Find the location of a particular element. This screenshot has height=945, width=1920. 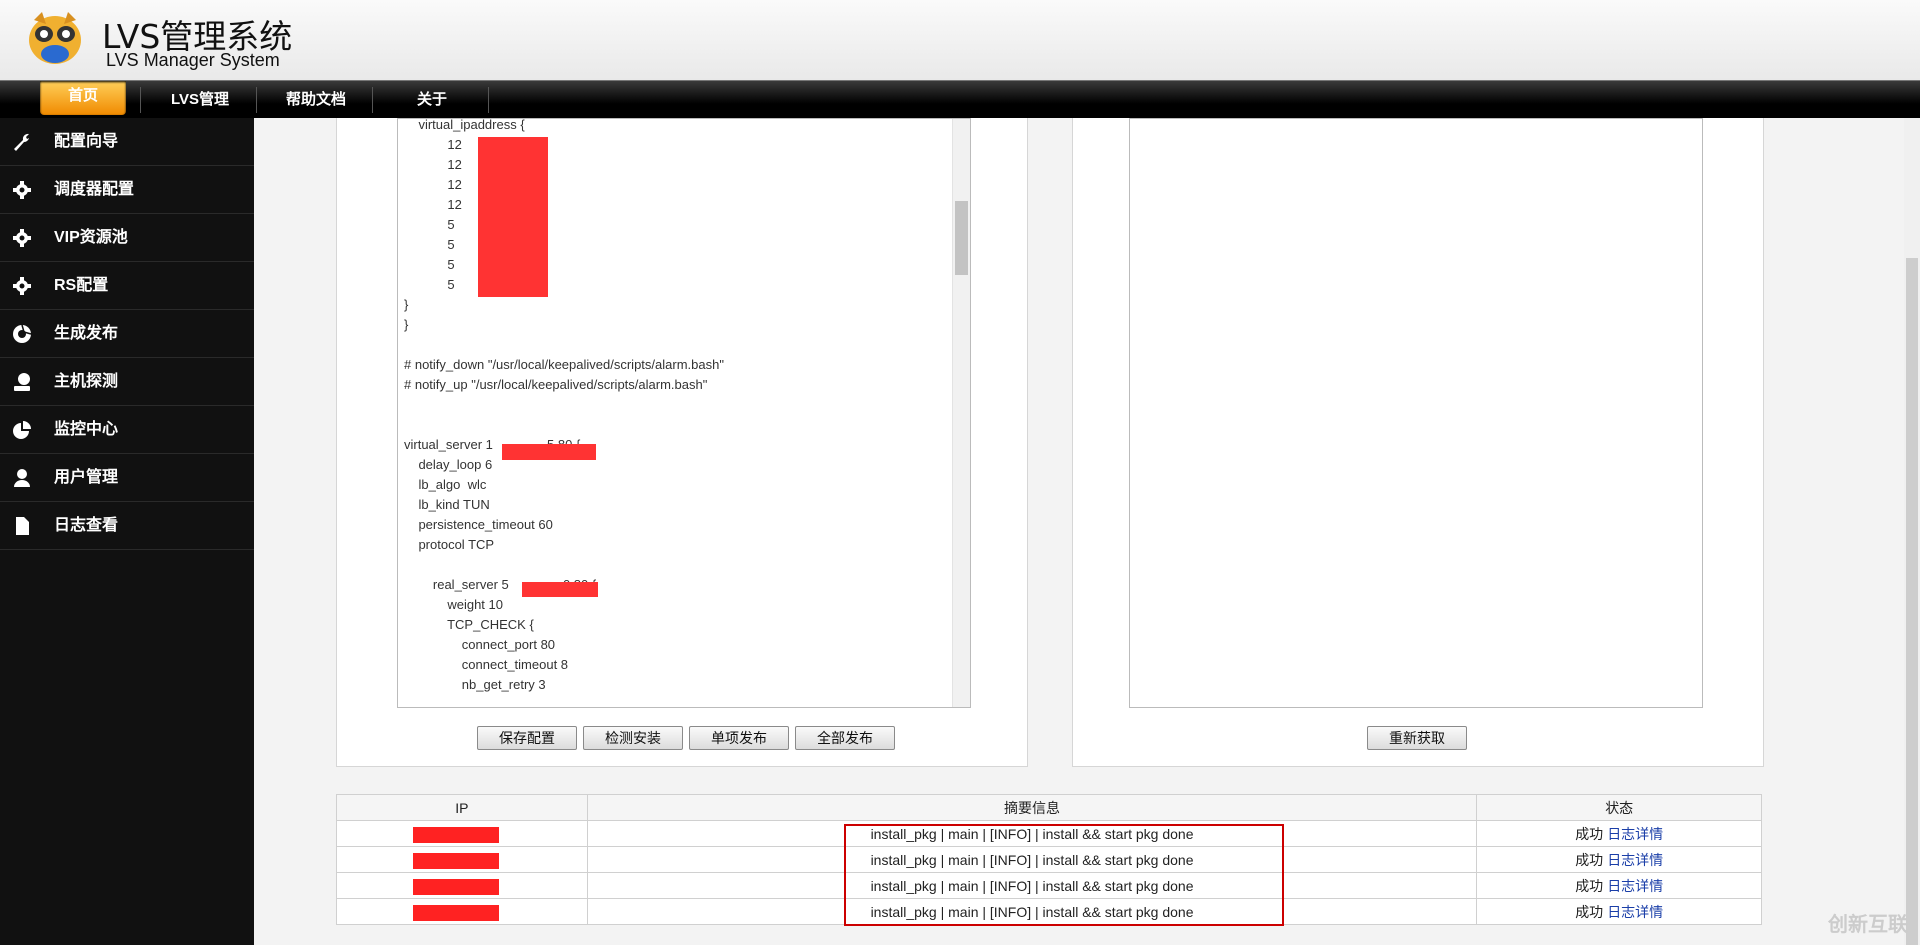

table-header-row: IP 摘要信息 状态 is located at coordinates (1049, 807).